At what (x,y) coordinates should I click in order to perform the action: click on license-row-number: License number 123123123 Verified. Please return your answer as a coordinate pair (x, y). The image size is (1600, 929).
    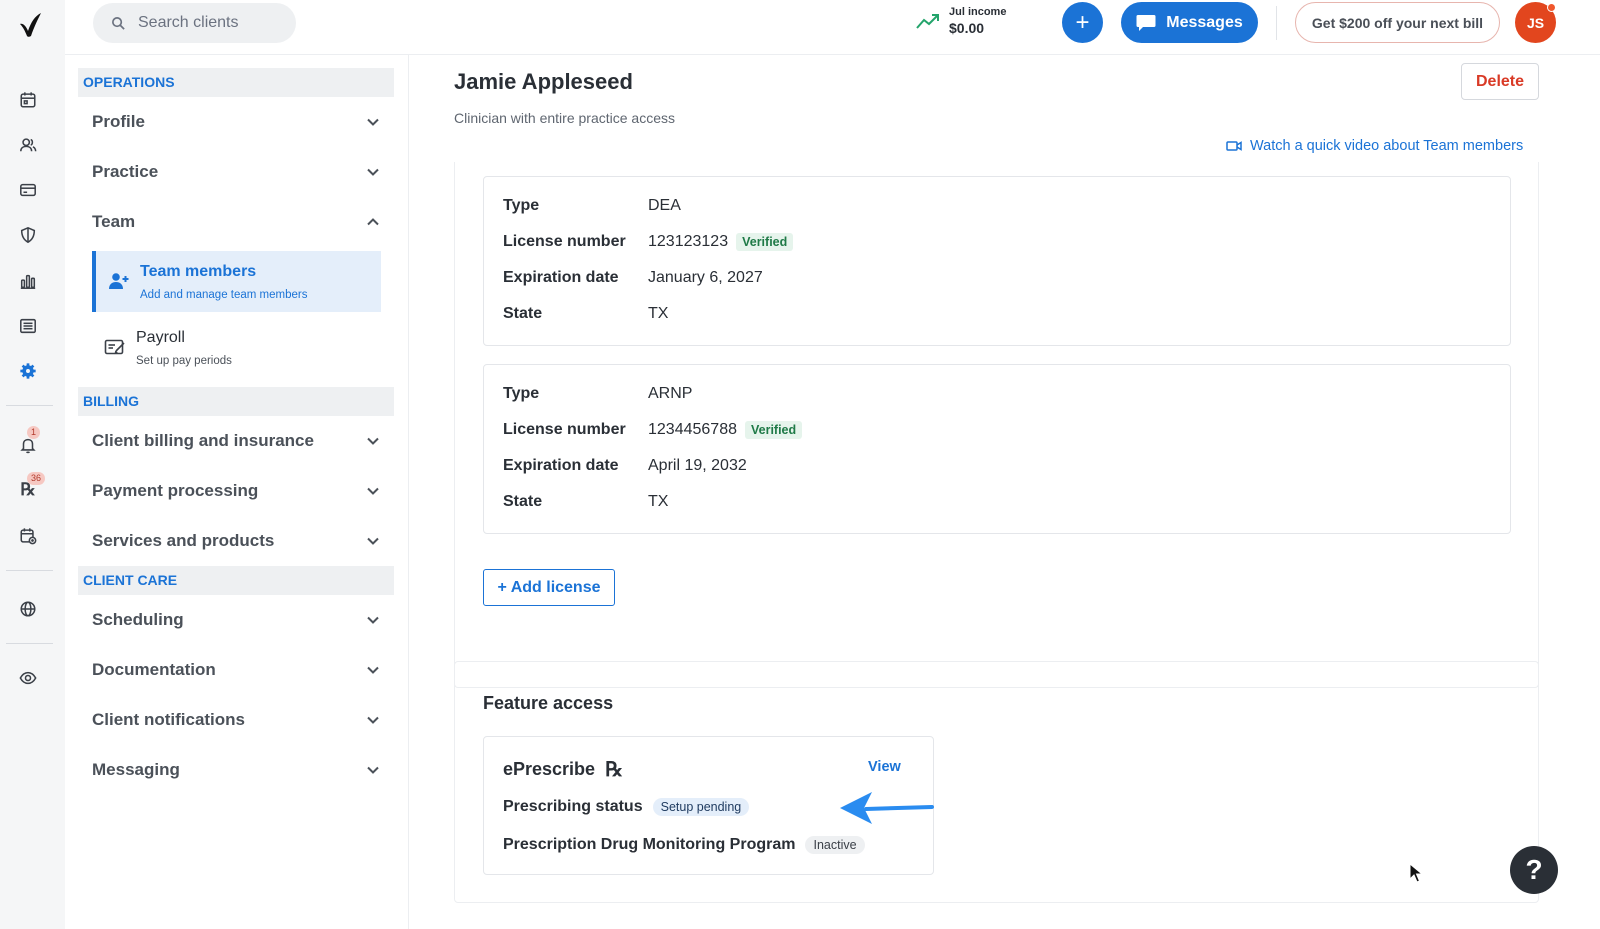
    Looking at the image, I should click on (648, 242).